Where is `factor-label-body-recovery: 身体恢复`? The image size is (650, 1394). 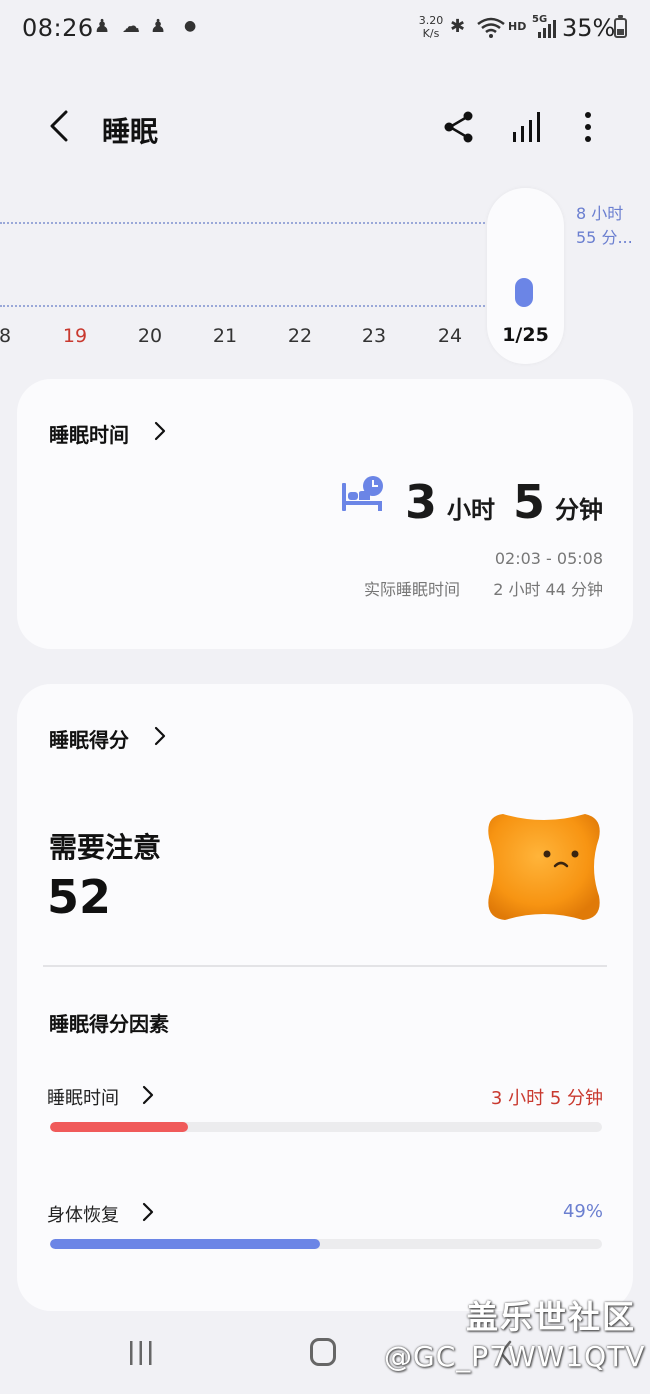 factor-label-body-recovery: 身体恢复 is located at coordinates (83, 1214).